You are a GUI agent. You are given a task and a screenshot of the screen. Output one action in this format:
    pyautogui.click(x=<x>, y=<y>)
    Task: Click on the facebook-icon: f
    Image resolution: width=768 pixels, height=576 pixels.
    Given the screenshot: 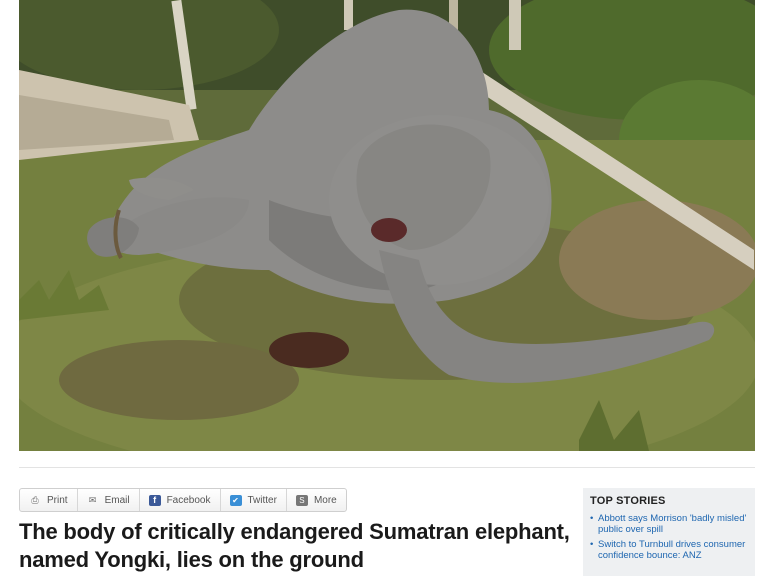 What is the action you would take?
    pyautogui.click(x=154, y=500)
    